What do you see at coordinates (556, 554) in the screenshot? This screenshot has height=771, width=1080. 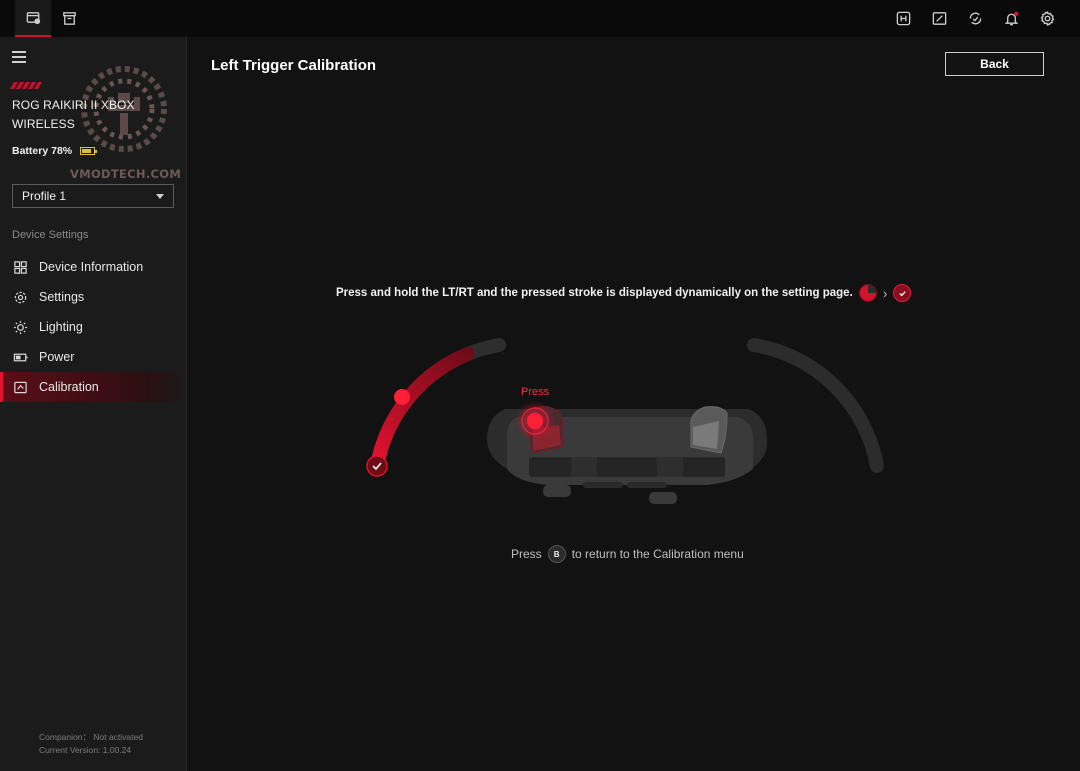 I see `b-button-icon: B` at bounding box center [556, 554].